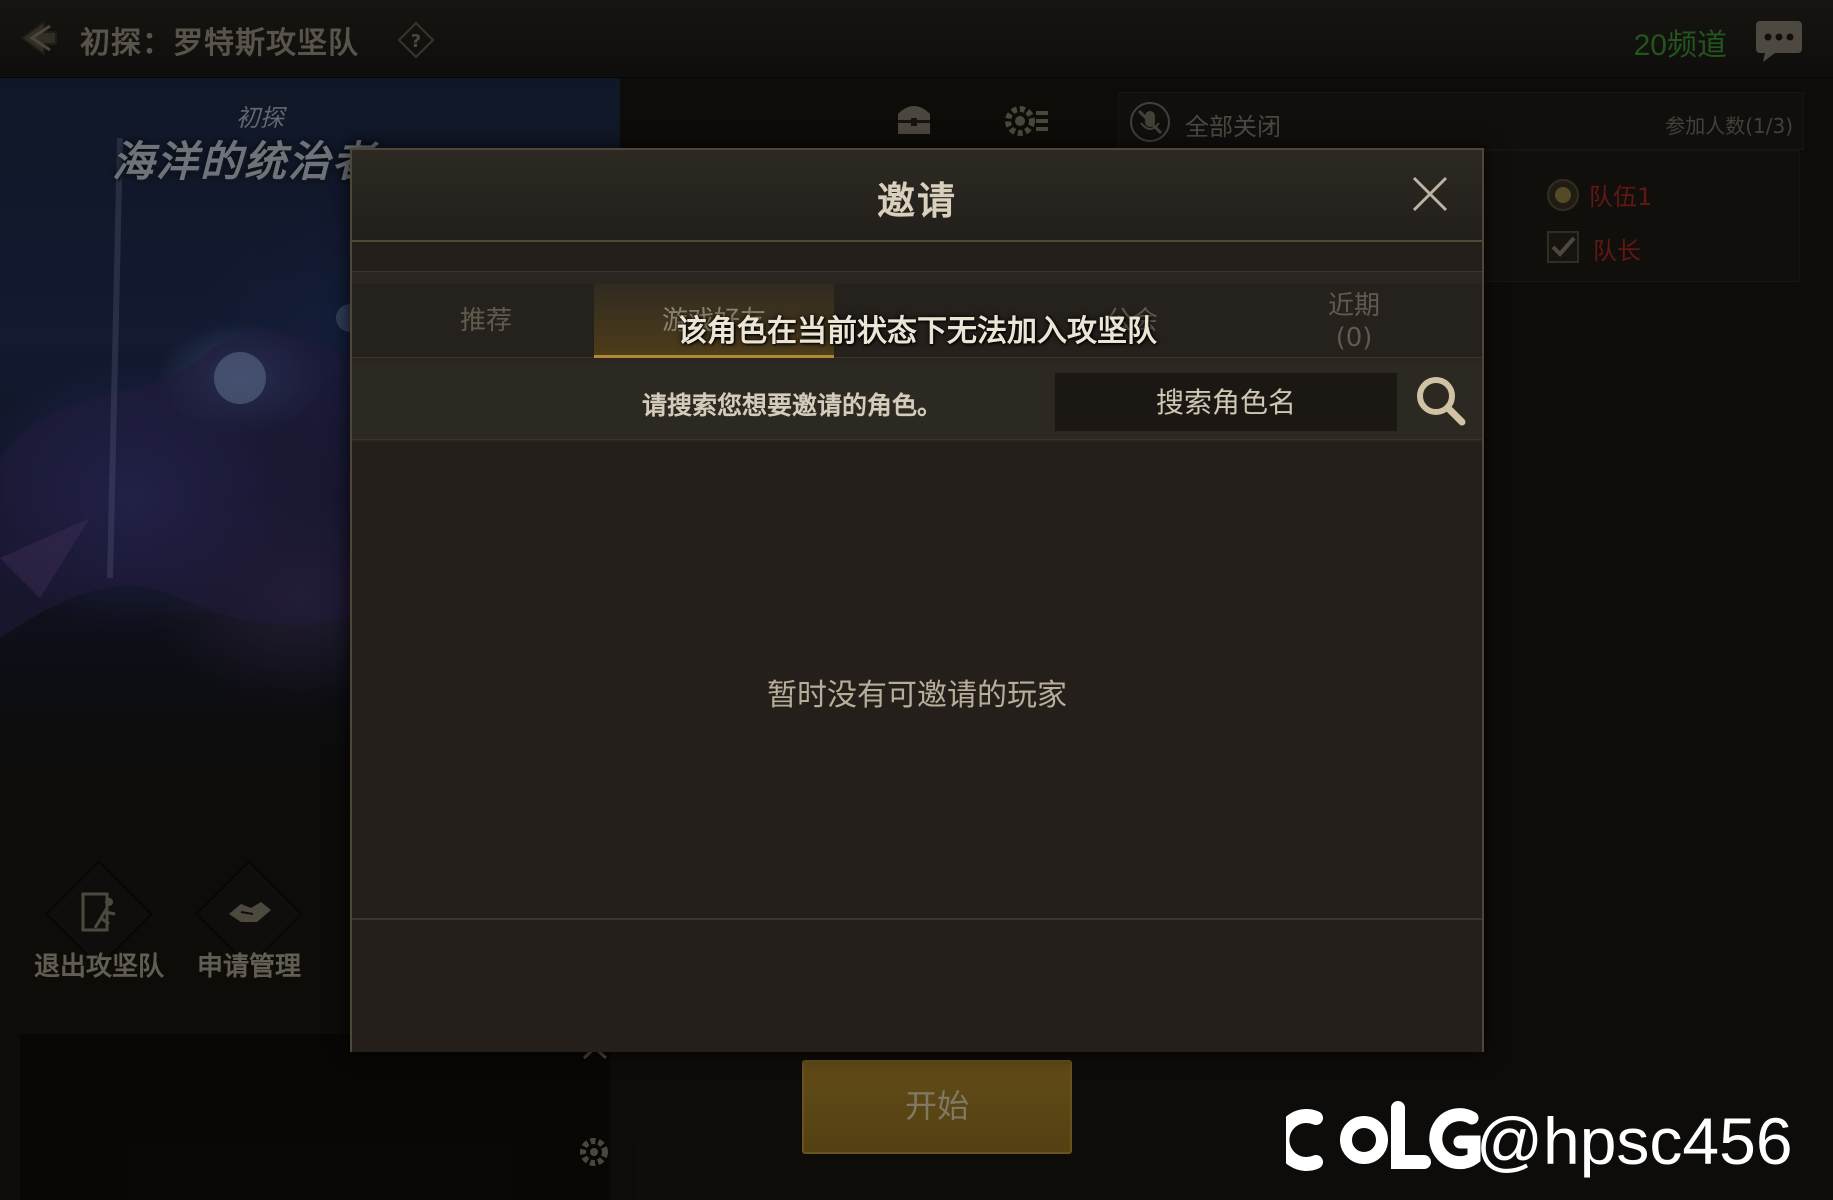  What do you see at coordinates (1226, 402) in the screenshot?
I see `character-search-input` at bounding box center [1226, 402].